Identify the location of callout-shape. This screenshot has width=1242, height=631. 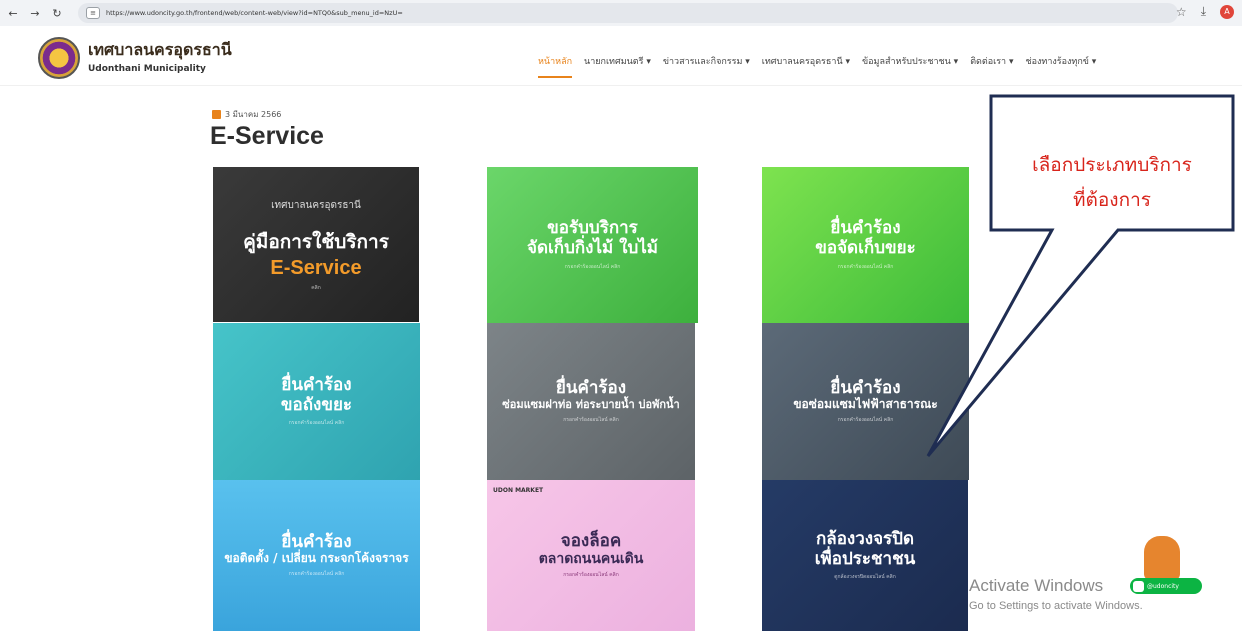
(1080, 275).